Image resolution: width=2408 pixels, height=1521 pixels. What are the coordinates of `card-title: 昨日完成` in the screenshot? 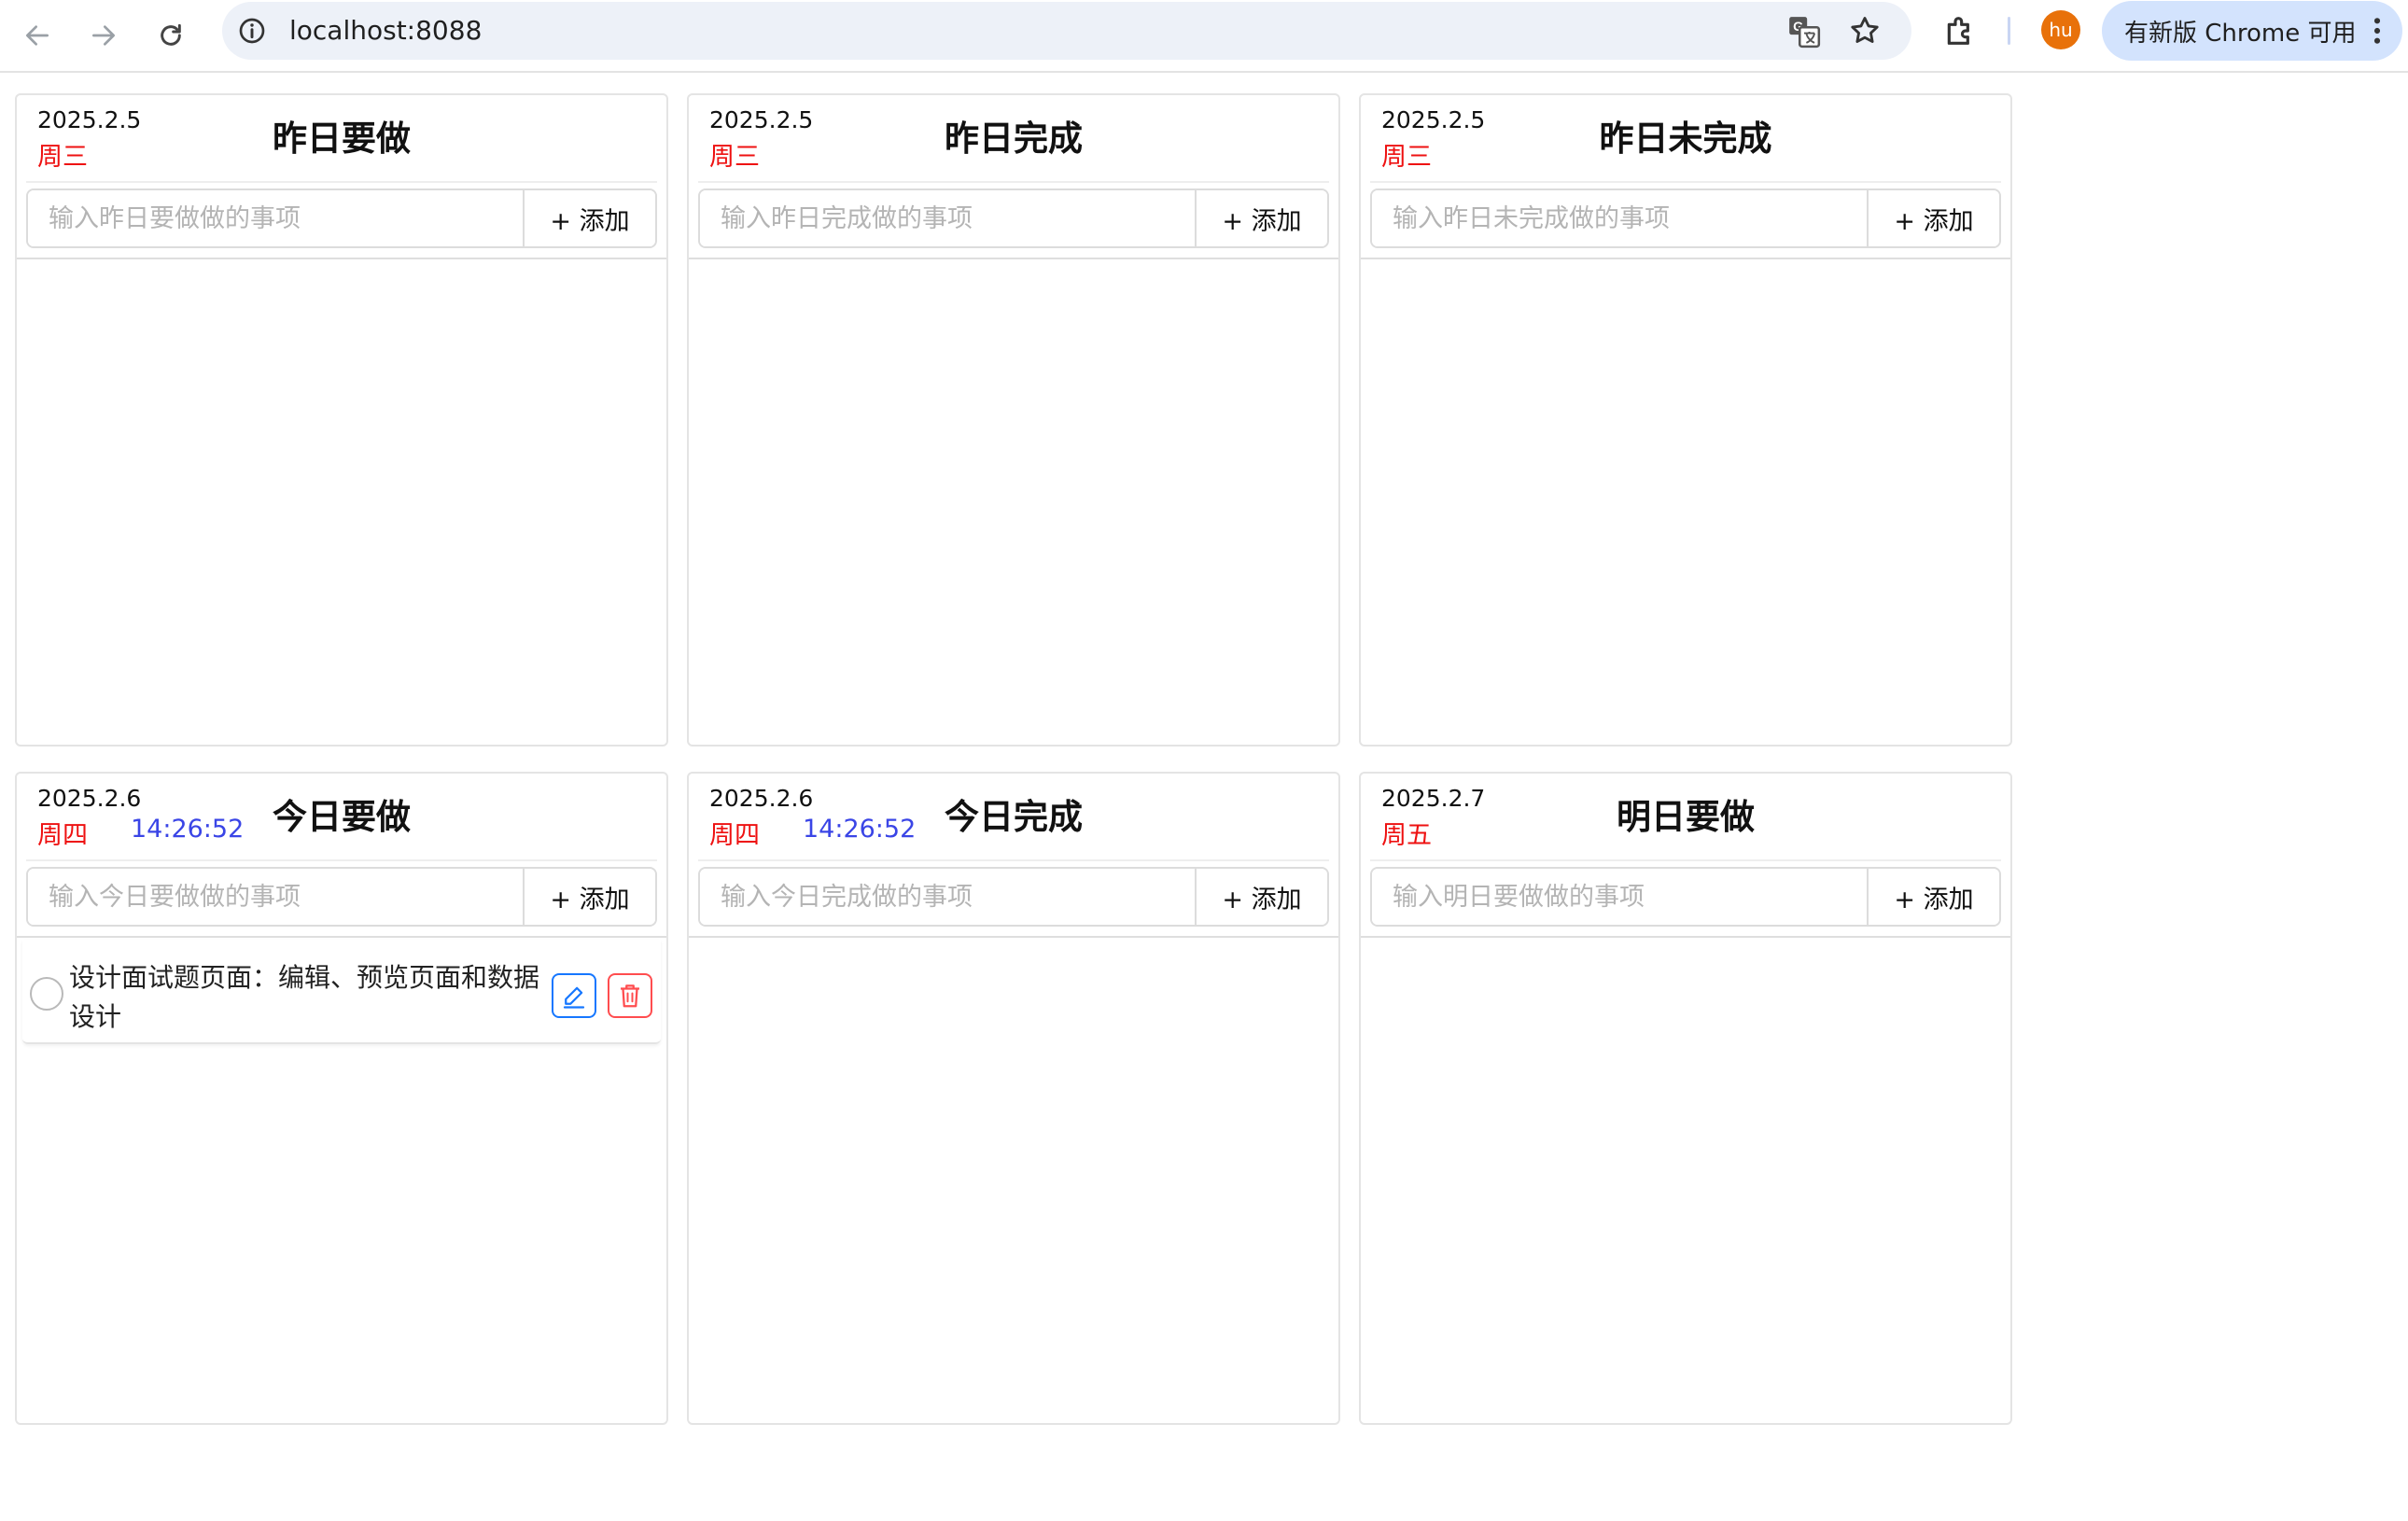 It's located at (1014, 139).